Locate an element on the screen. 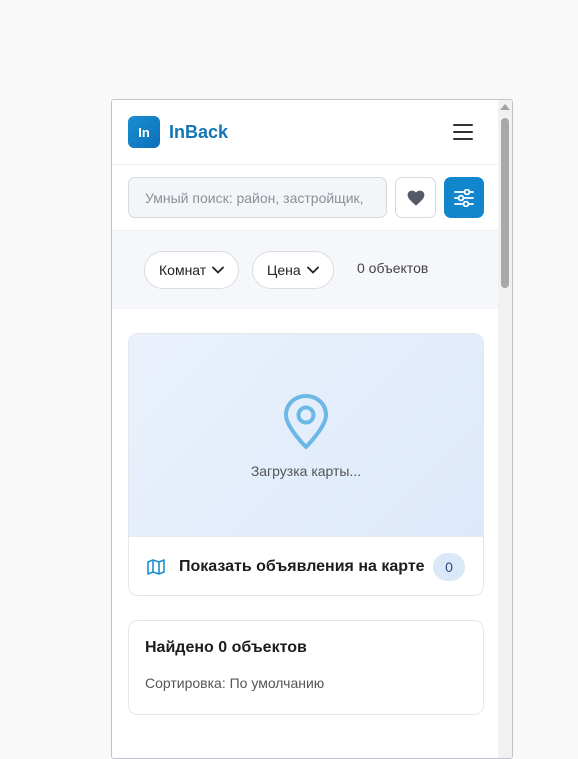 Image resolution: width=578 pixels, height=759 pixels. rooms-filter-button: Комнат is located at coordinates (192, 270).